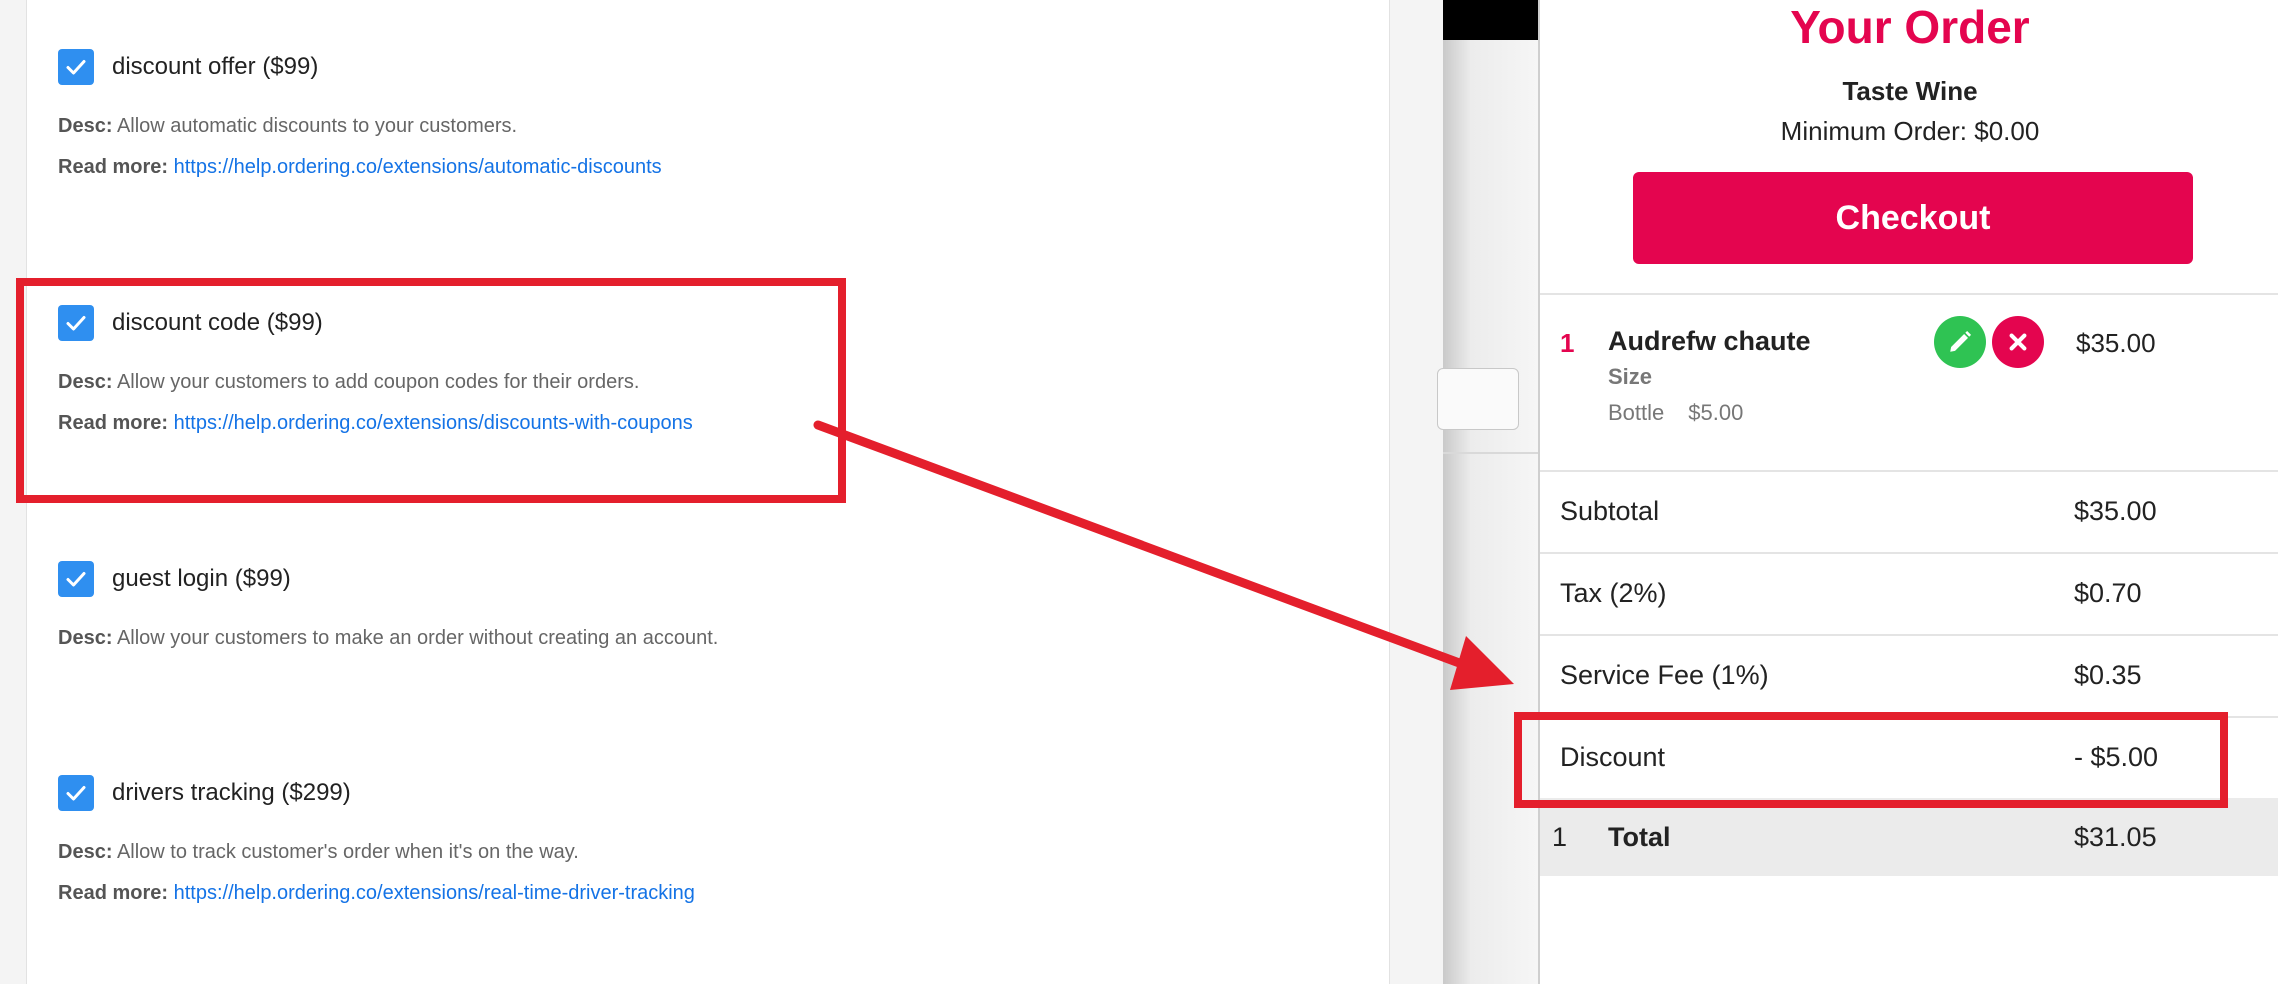 The height and width of the screenshot is (984, 2278). Describe the element at coordinates (1490, 453) in the screenshot. I see `background-divider` at that location.